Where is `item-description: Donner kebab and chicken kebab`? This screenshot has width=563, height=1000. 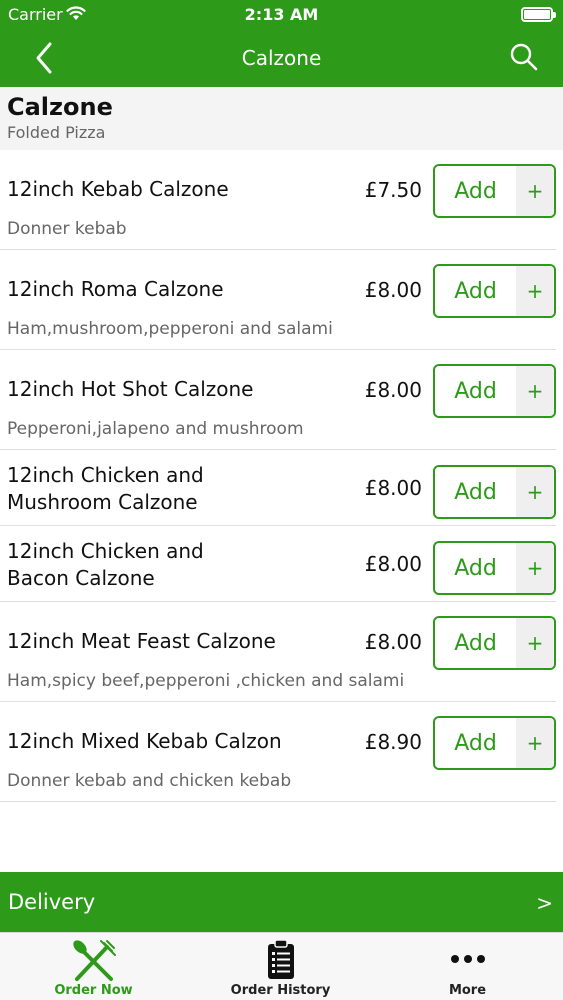 item-description: Donner kebab and chicken kebab is located at coordinates (149, 781).